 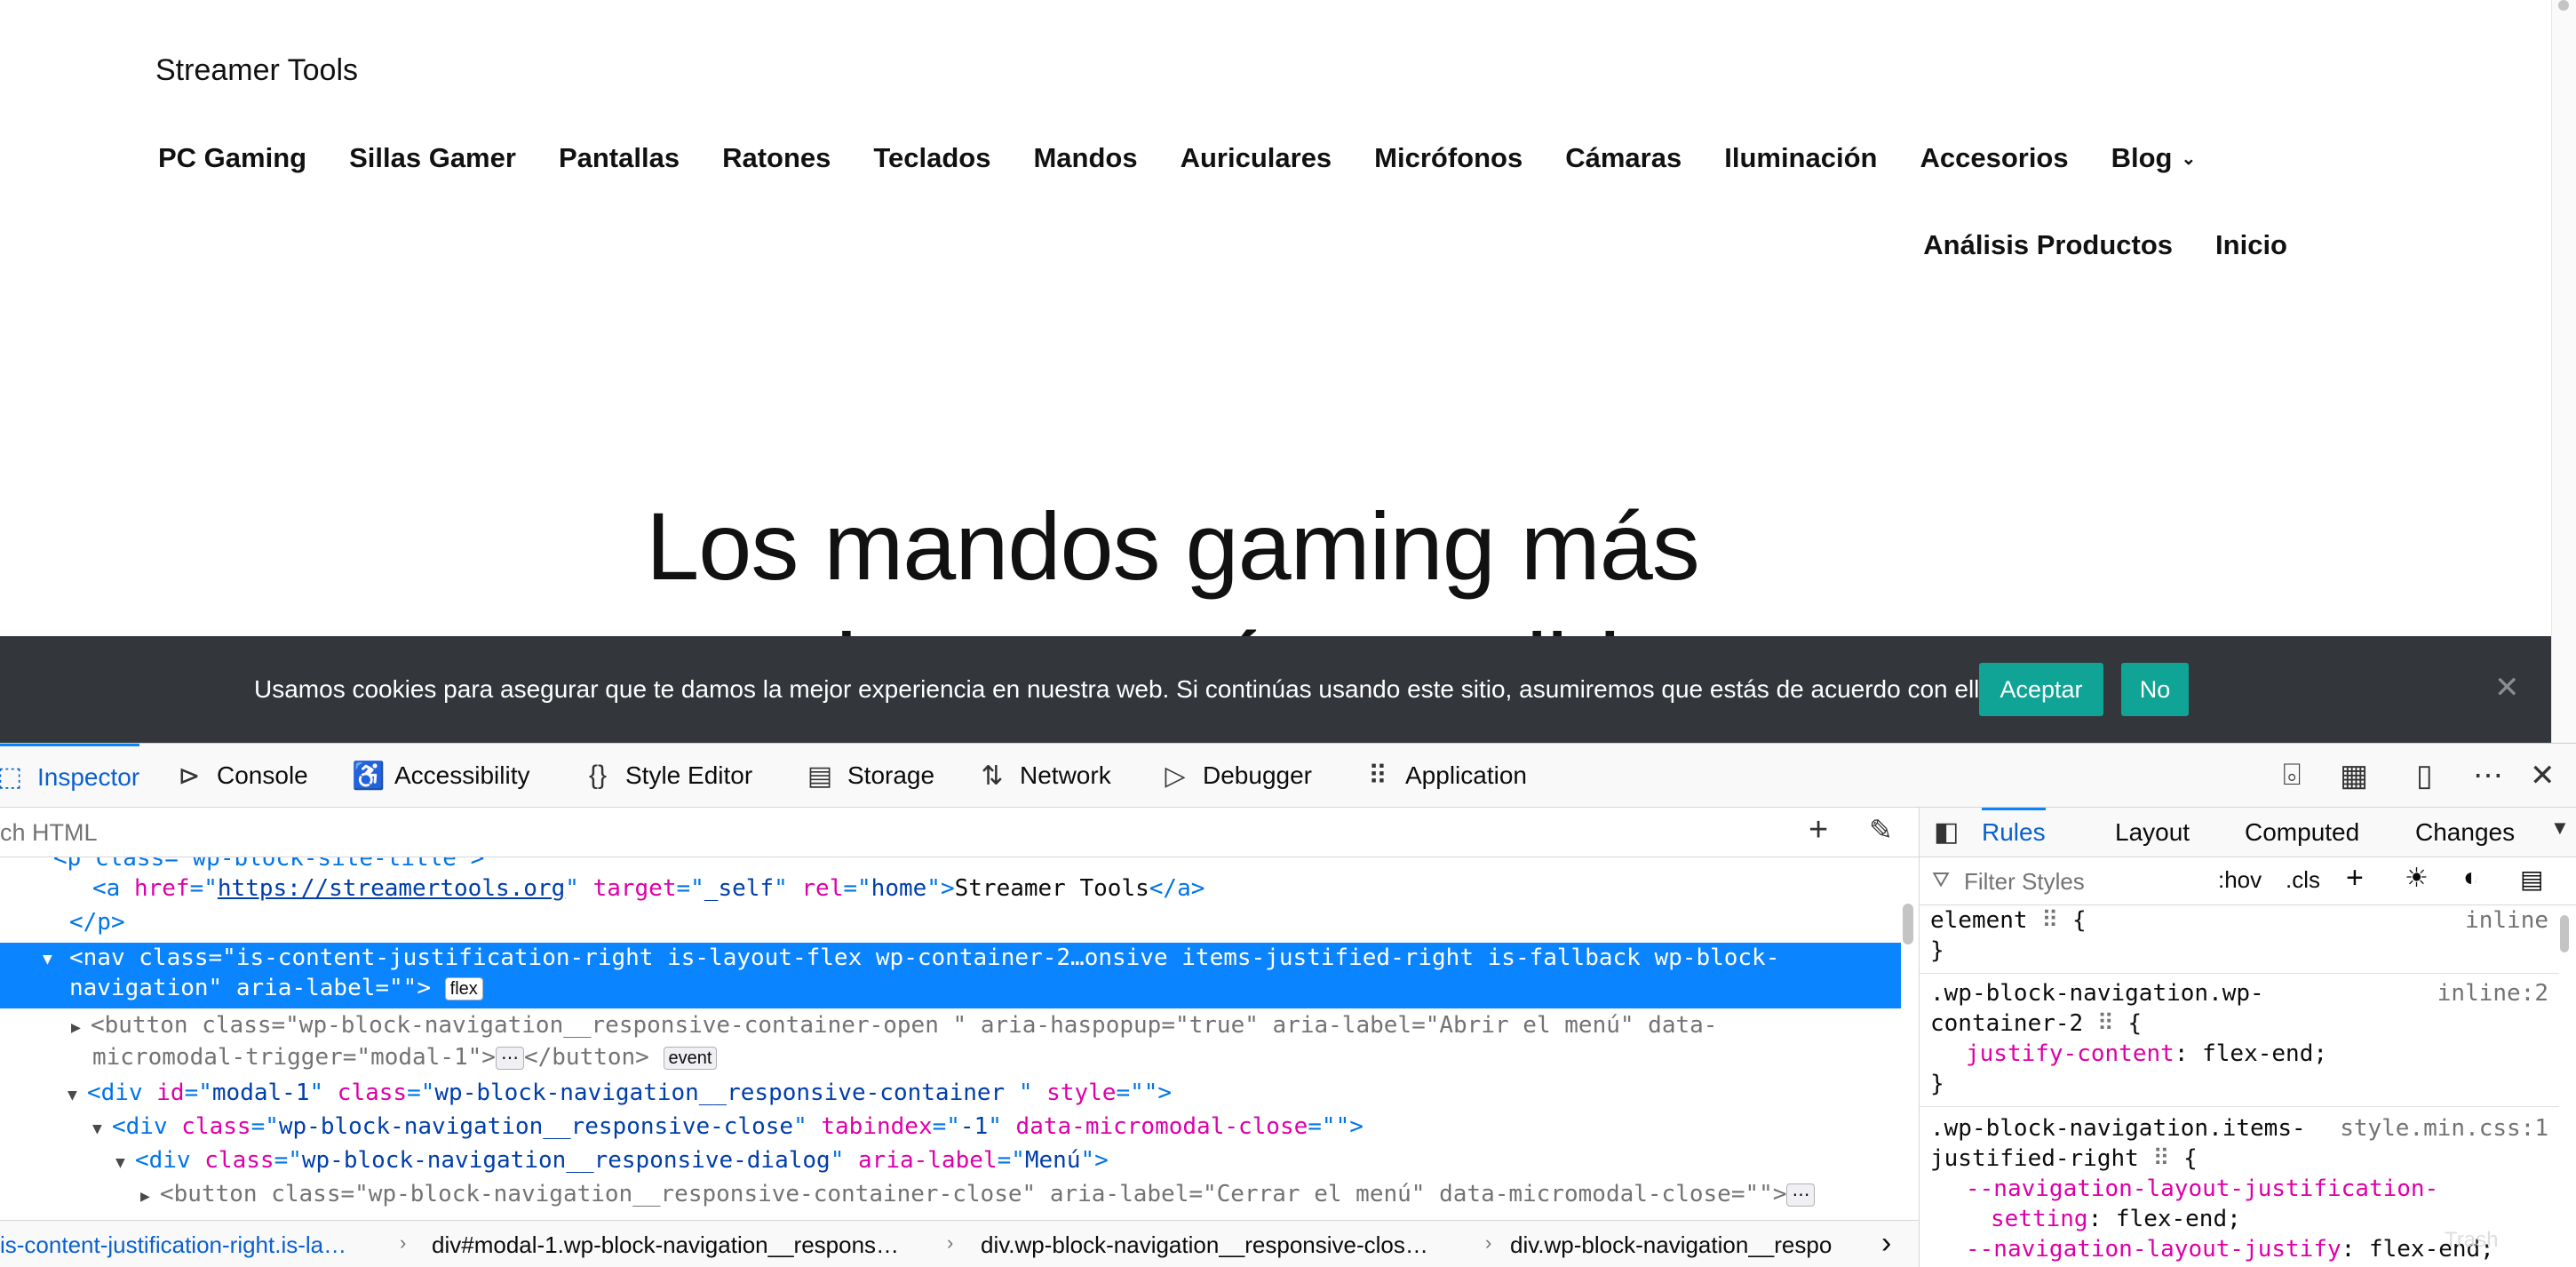 What do you see at coordinates (1236, 776) in the screenshot?
I see `tab-debugger: ▷ Debugger` at bounding box center [1236, 776].